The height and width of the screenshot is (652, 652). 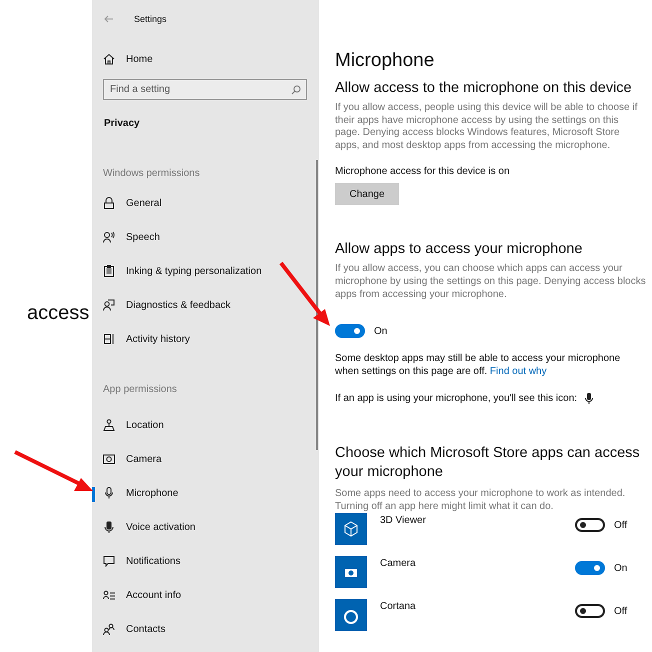 What do you see at coordinates (488, 463) in the screenshot?
I see `section-heading: Choose which Microsoft Store apps can access your microphone` at bounding box center [488, 463].